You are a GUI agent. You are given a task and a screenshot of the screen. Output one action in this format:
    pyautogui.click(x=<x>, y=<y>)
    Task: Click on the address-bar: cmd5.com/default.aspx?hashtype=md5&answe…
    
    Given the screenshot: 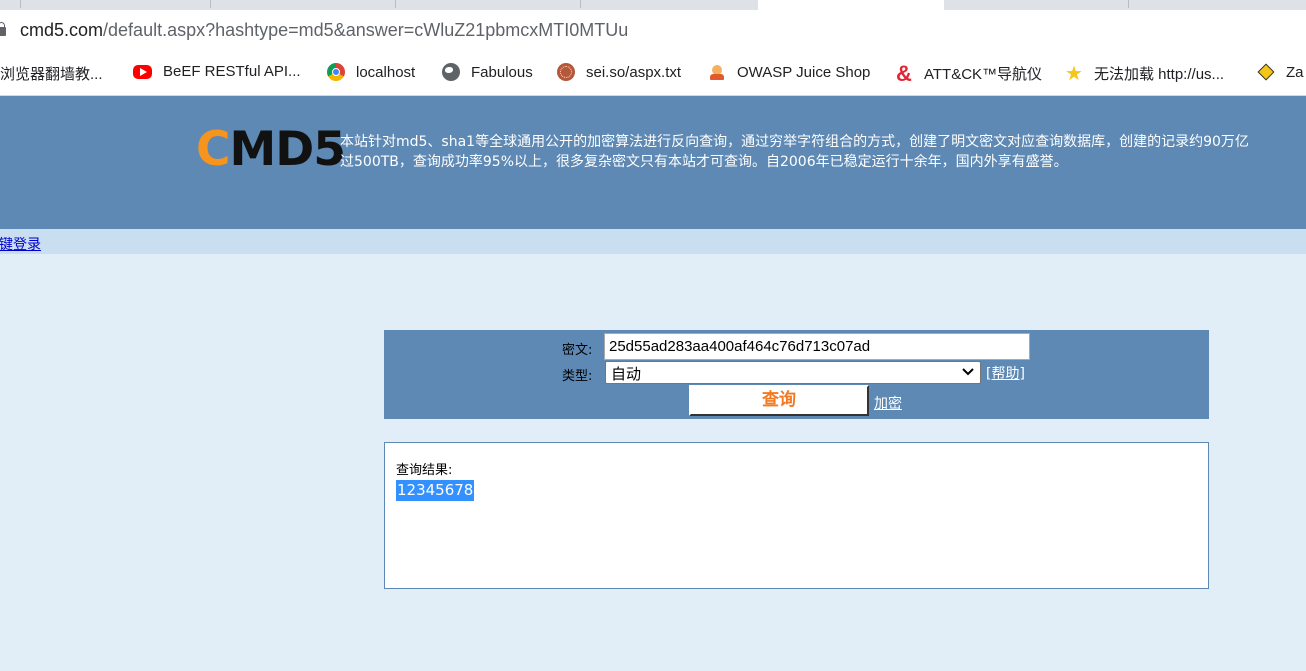 What is the action you would take?
    pyautogui.click(x=653, y=30)
    